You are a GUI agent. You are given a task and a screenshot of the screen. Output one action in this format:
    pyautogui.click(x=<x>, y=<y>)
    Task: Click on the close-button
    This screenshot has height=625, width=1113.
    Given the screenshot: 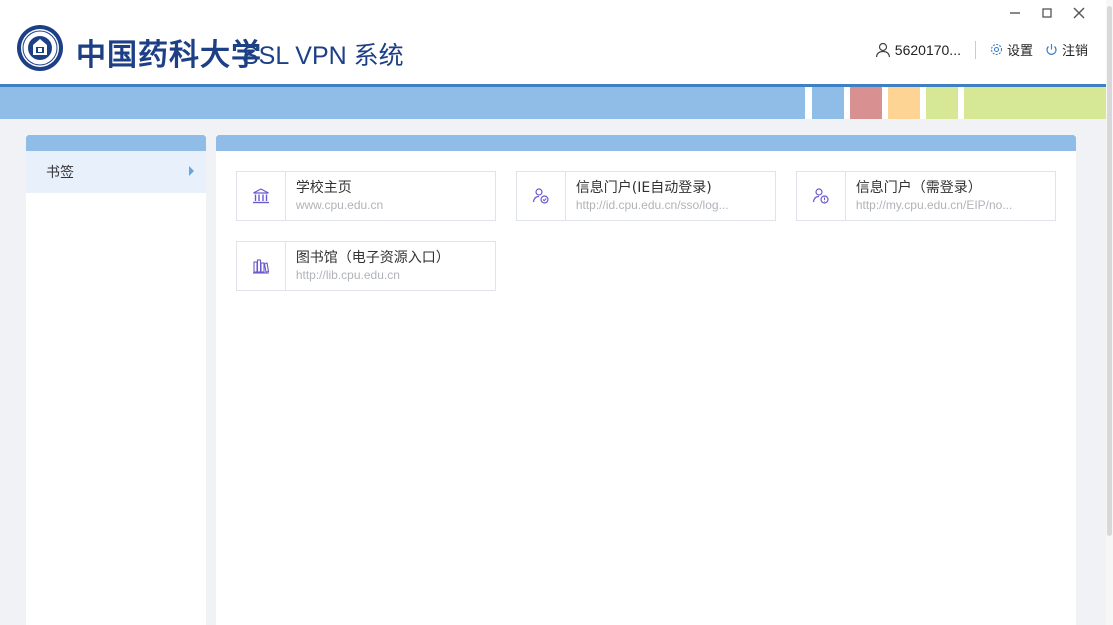 What is the action you would take?
    pyautogui.click(x=1079, y=13)
    